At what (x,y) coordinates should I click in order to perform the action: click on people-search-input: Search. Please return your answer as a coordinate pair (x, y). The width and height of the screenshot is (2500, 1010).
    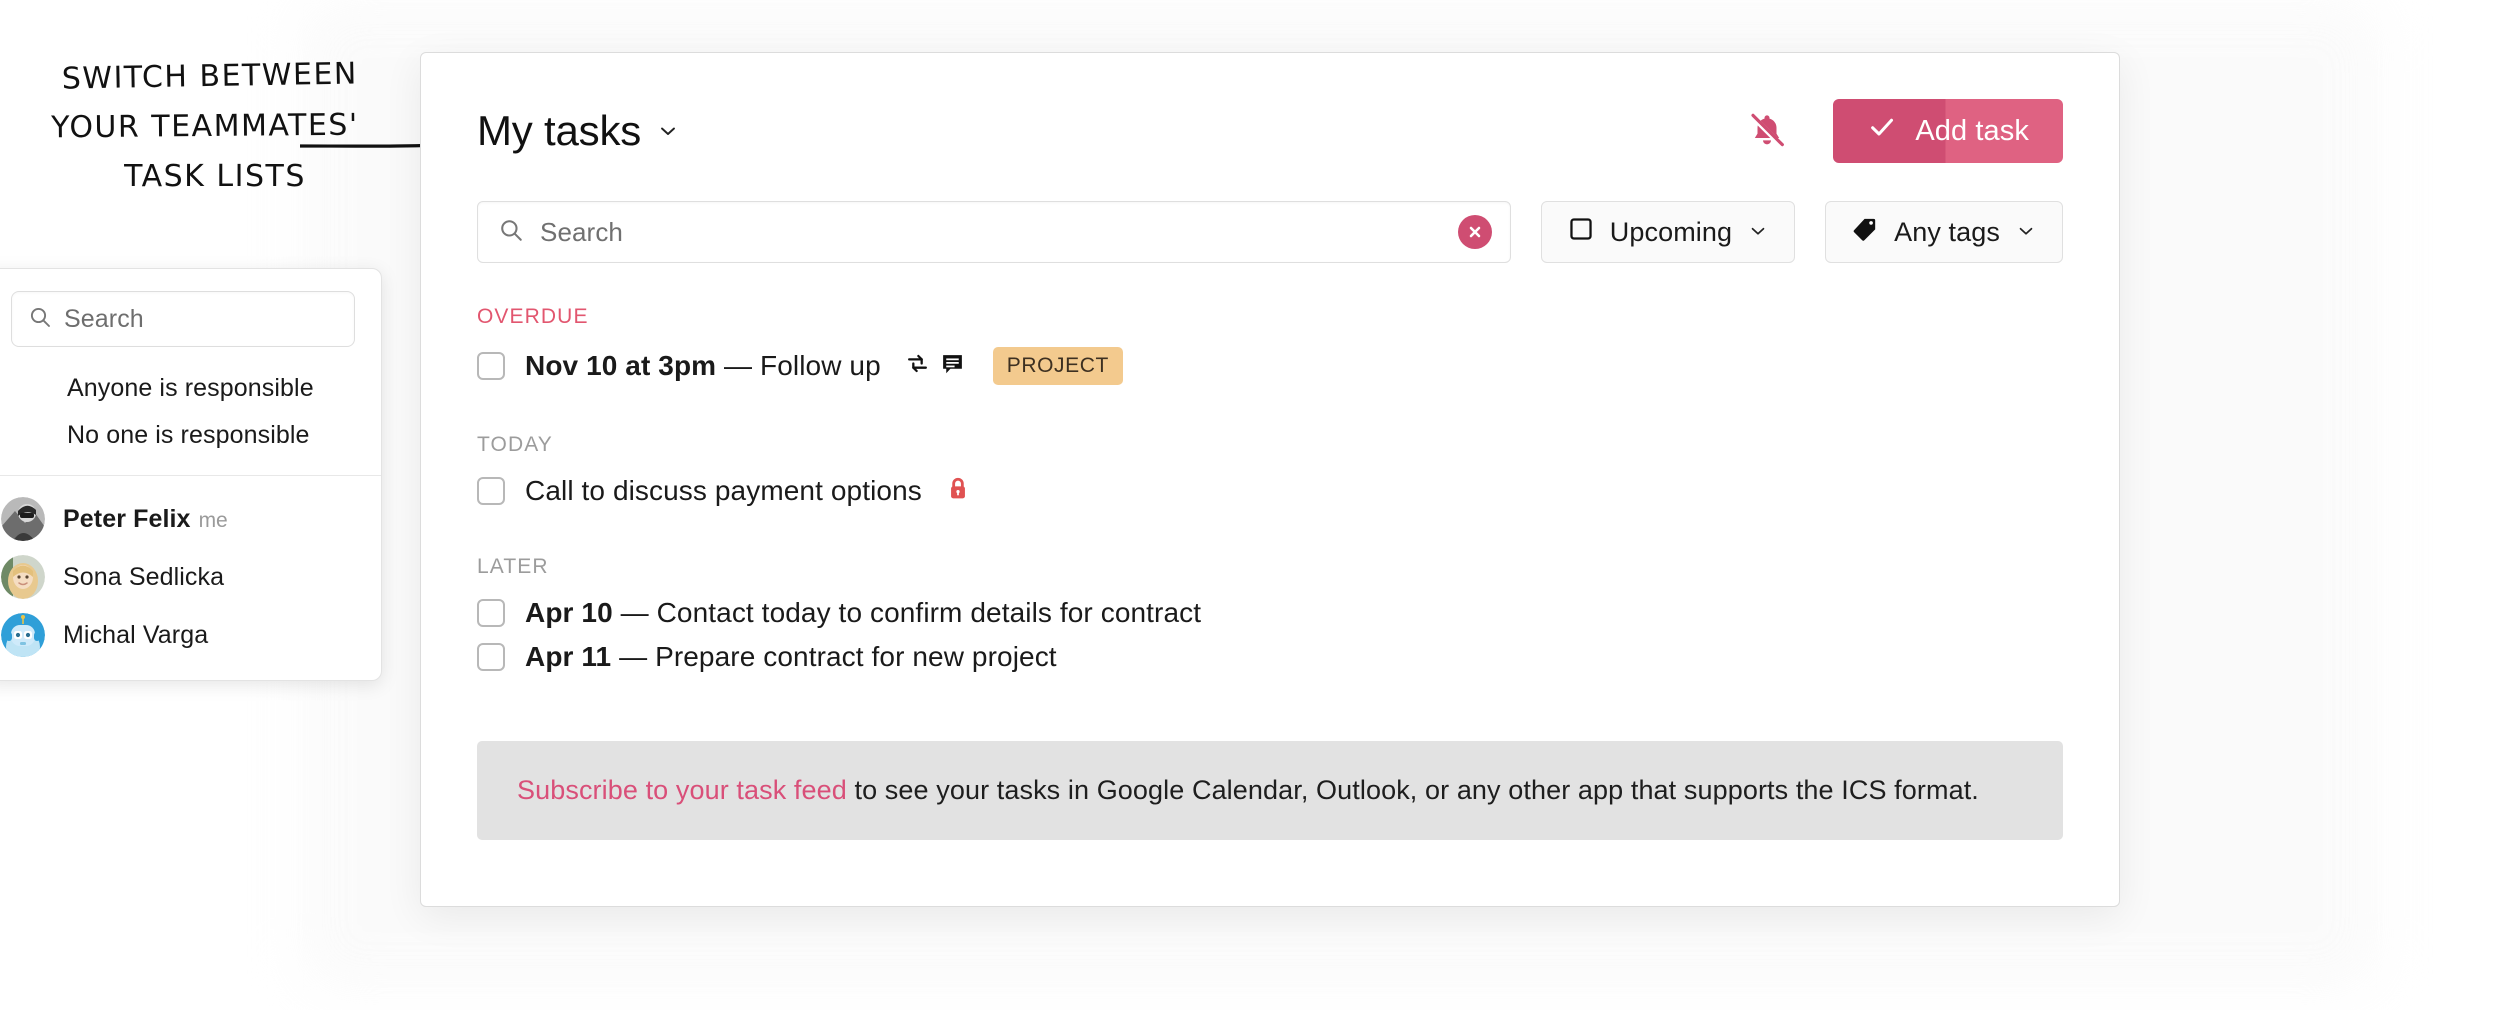
    Looking at the image, I should click on (183, 319).